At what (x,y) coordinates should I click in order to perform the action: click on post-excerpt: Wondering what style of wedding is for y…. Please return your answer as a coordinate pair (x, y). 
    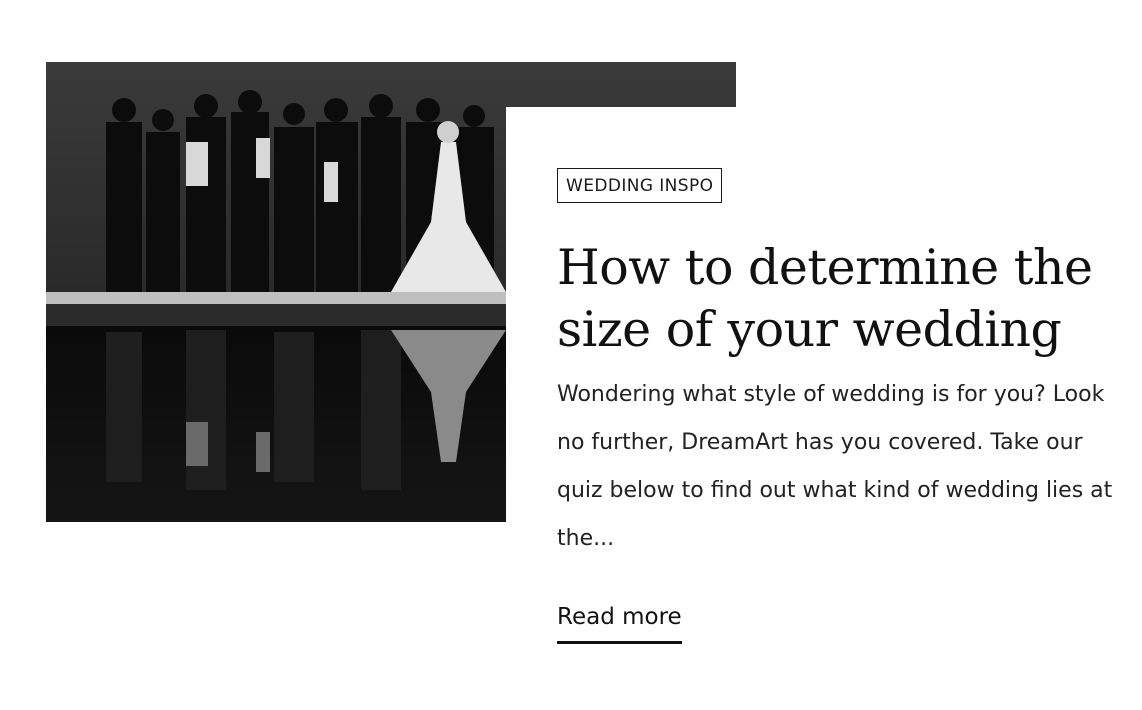
    Looking at the image, I should click on (835, 466).